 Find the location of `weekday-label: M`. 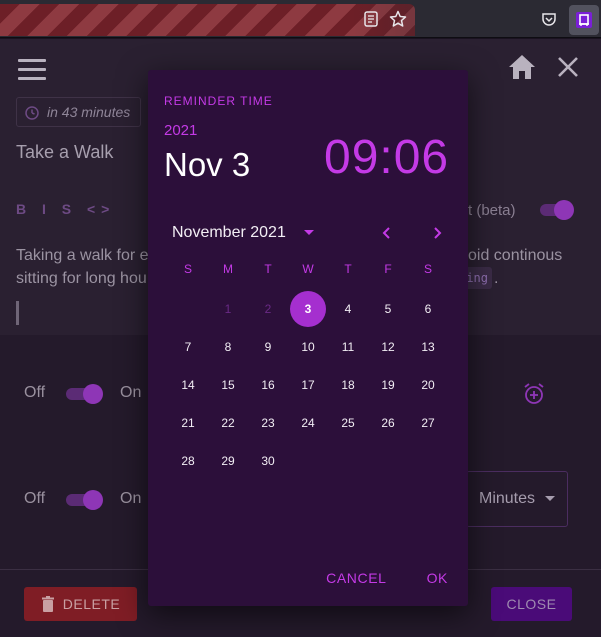

weekday-label: M is located at coordinates (228, 269).